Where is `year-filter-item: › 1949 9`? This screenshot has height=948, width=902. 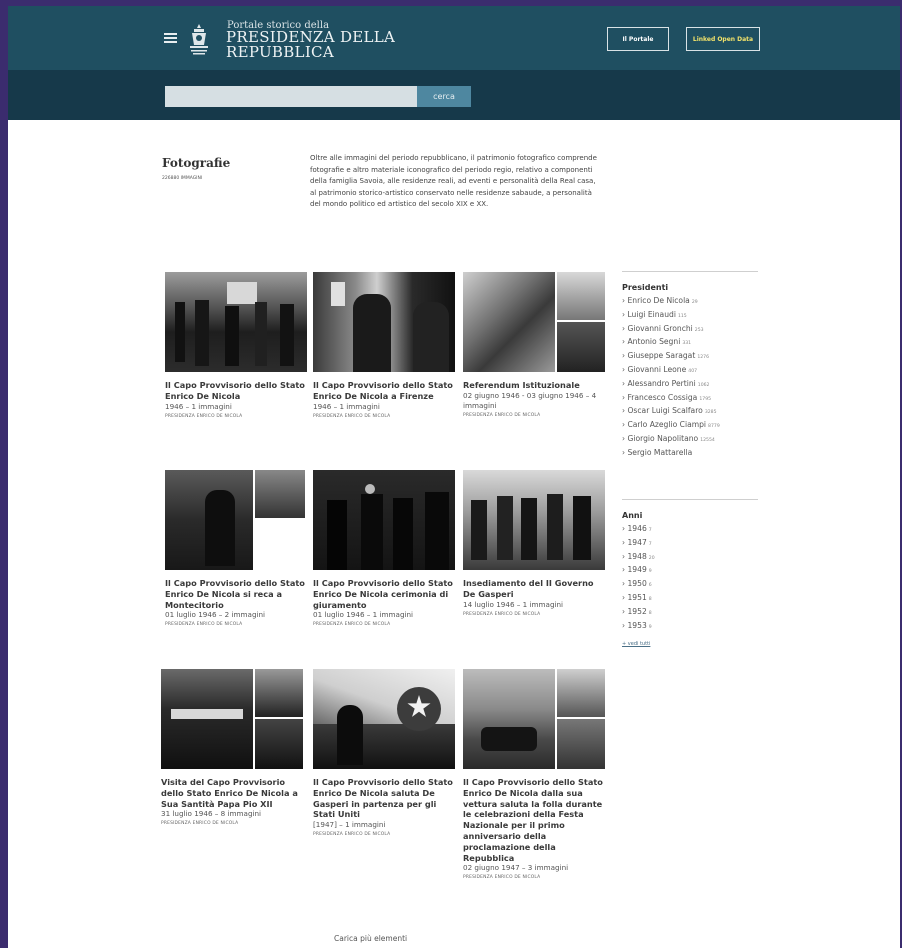 year-filter-item: › 1949 9 is located at coordinates (690, 571).